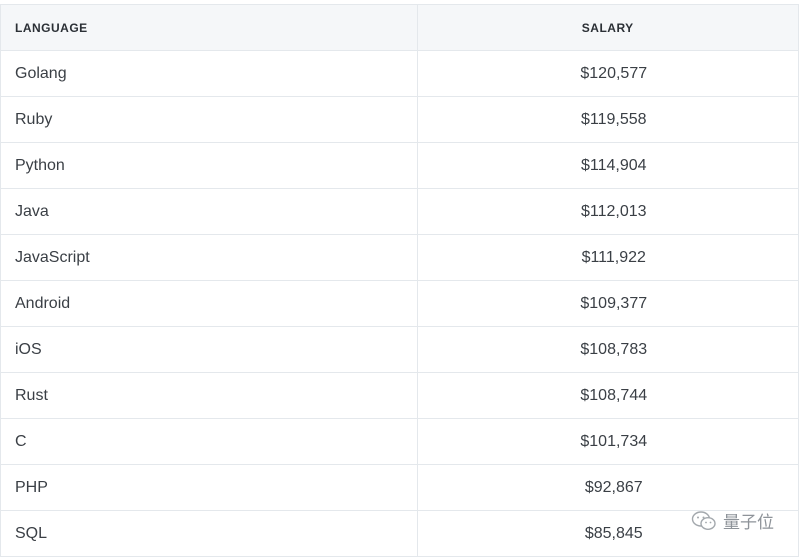 This screenshot has height=557, width=800. What do you see at coordinates (209, 349) in the screenshot?
I see `cell-language: iOS` at bounding box center [209, 349].